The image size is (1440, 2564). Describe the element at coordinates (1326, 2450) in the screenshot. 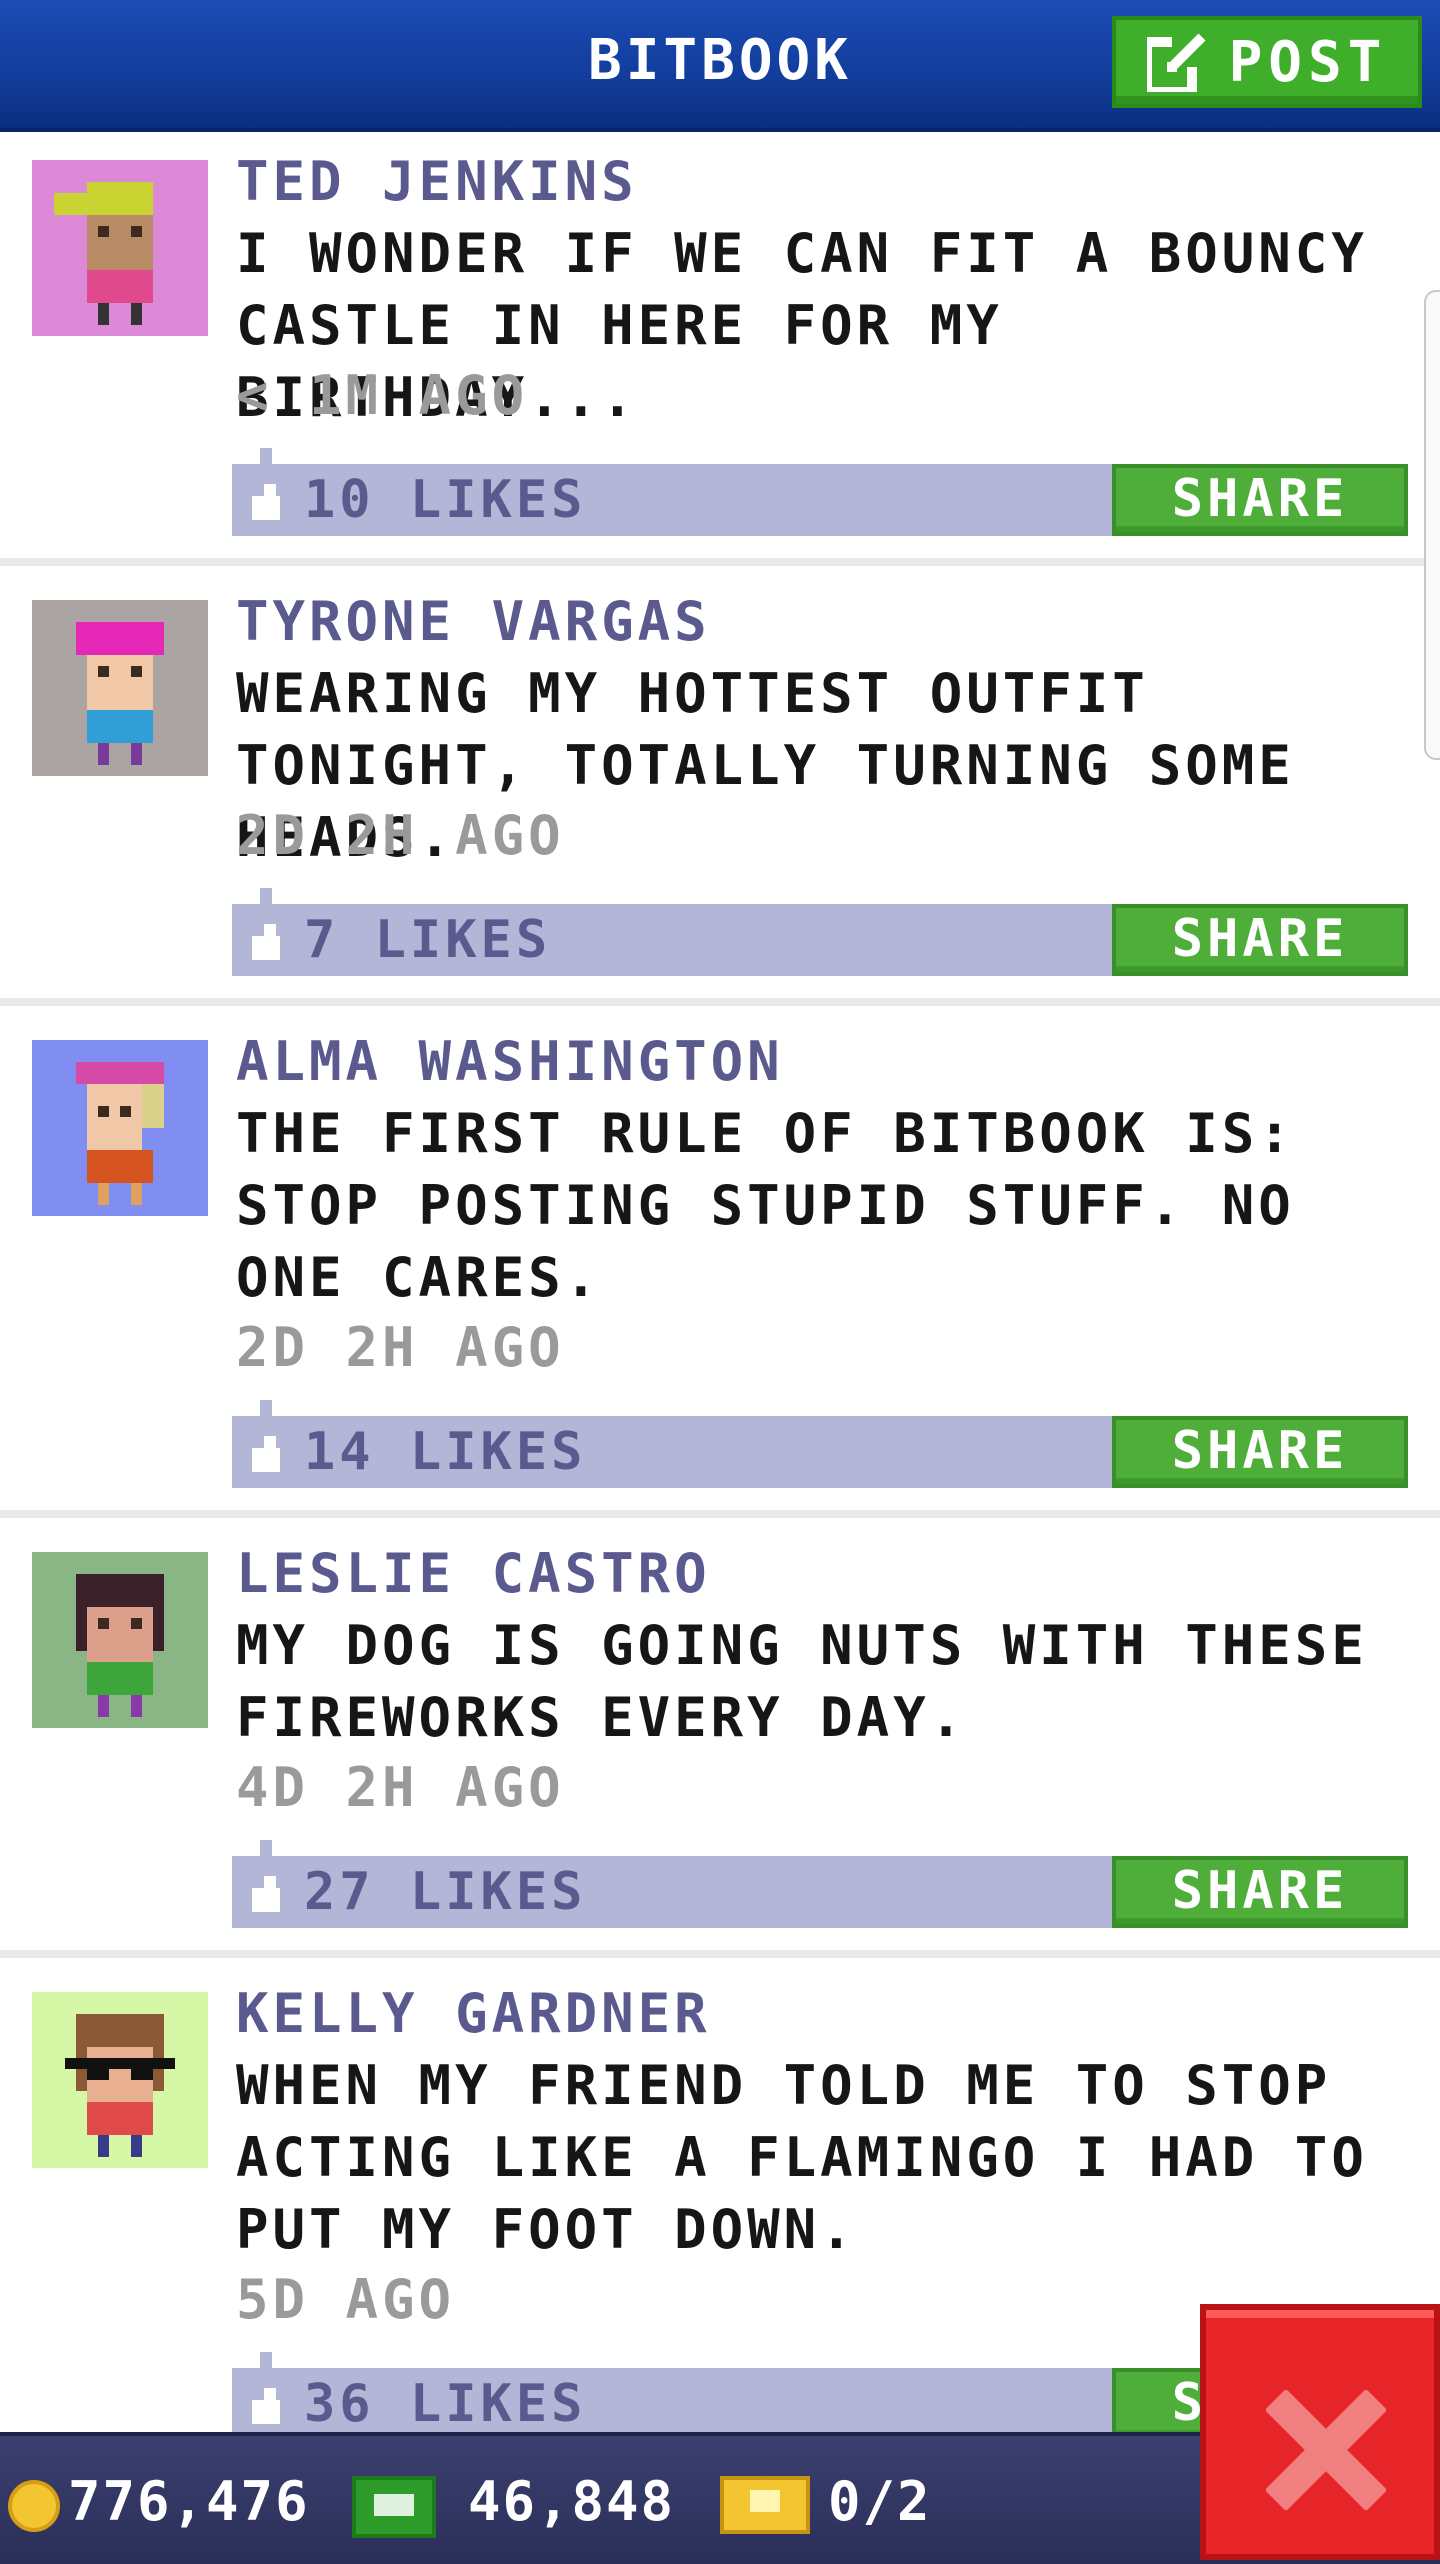

I see `close-icon` at that location.